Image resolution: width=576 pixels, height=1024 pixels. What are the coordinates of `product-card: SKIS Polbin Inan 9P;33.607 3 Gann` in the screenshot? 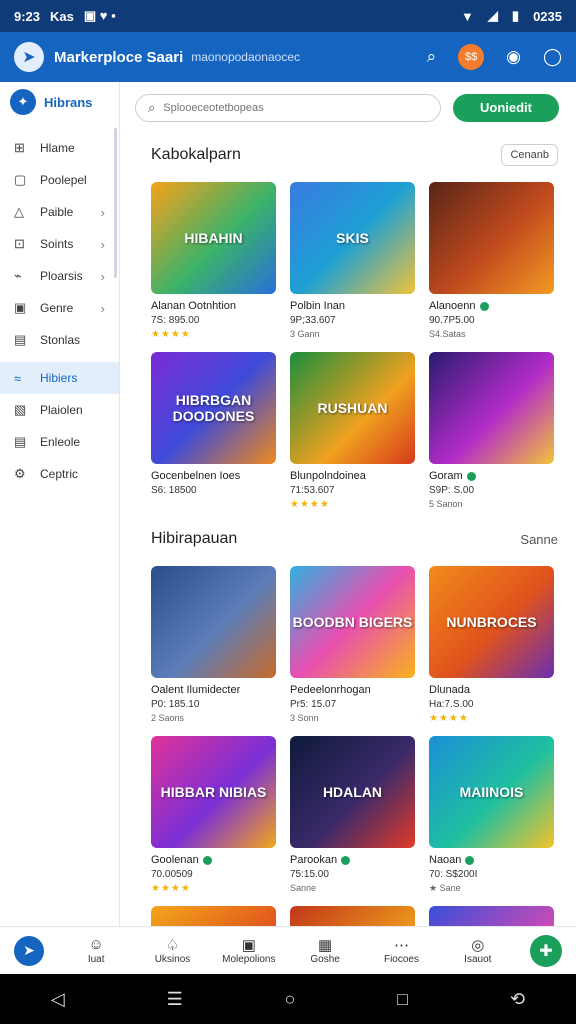 It's located at (352, 267).